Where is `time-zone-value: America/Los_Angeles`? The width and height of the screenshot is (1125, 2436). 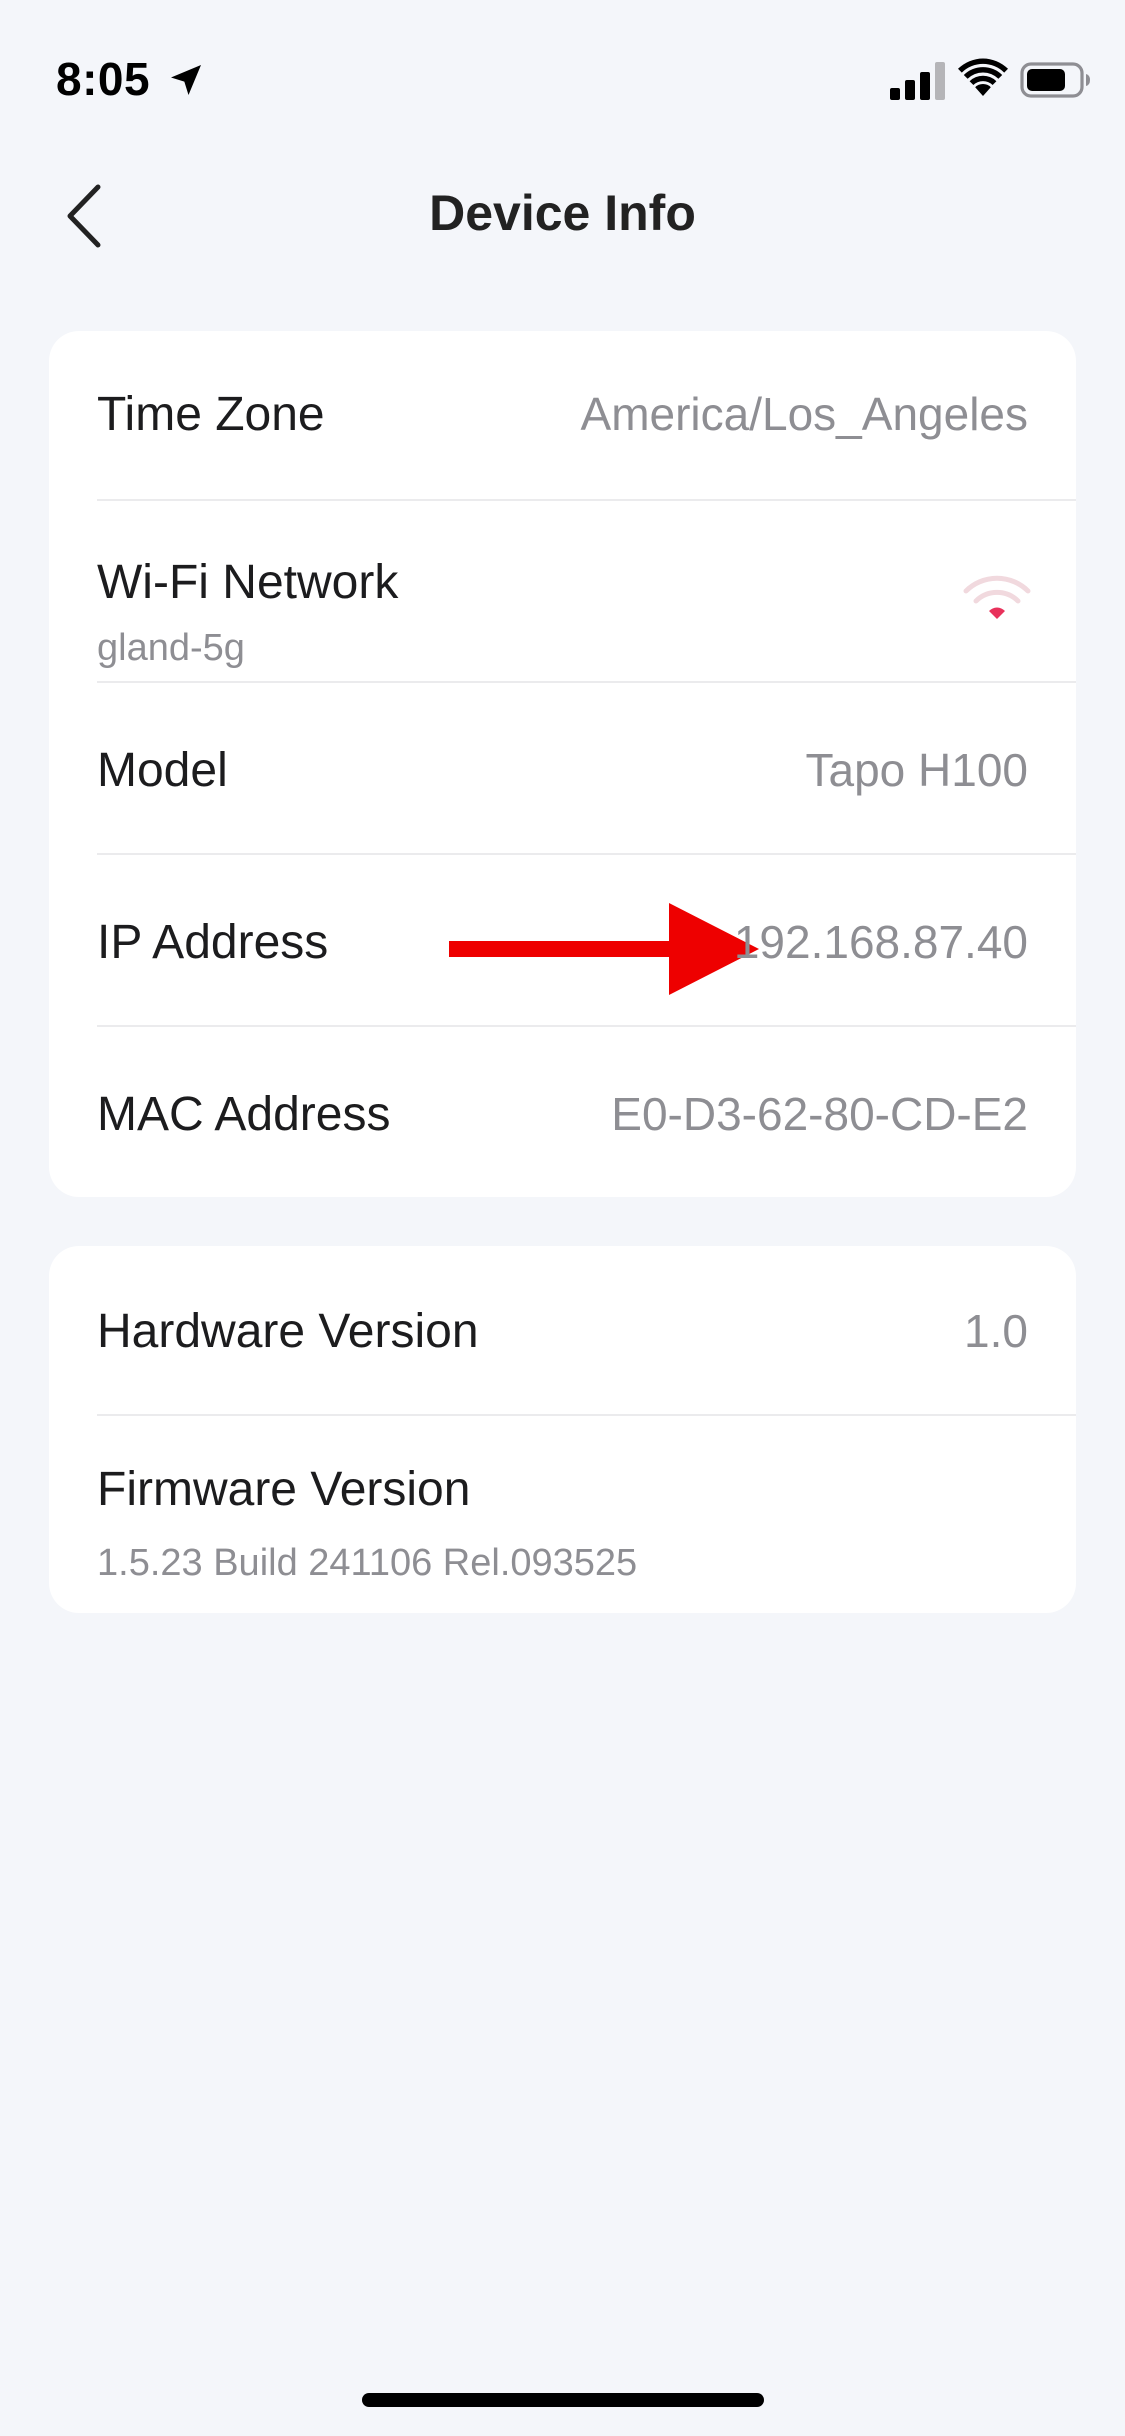
time-zone-value: America/Los_Angeles is located at coordinates (804, 414).